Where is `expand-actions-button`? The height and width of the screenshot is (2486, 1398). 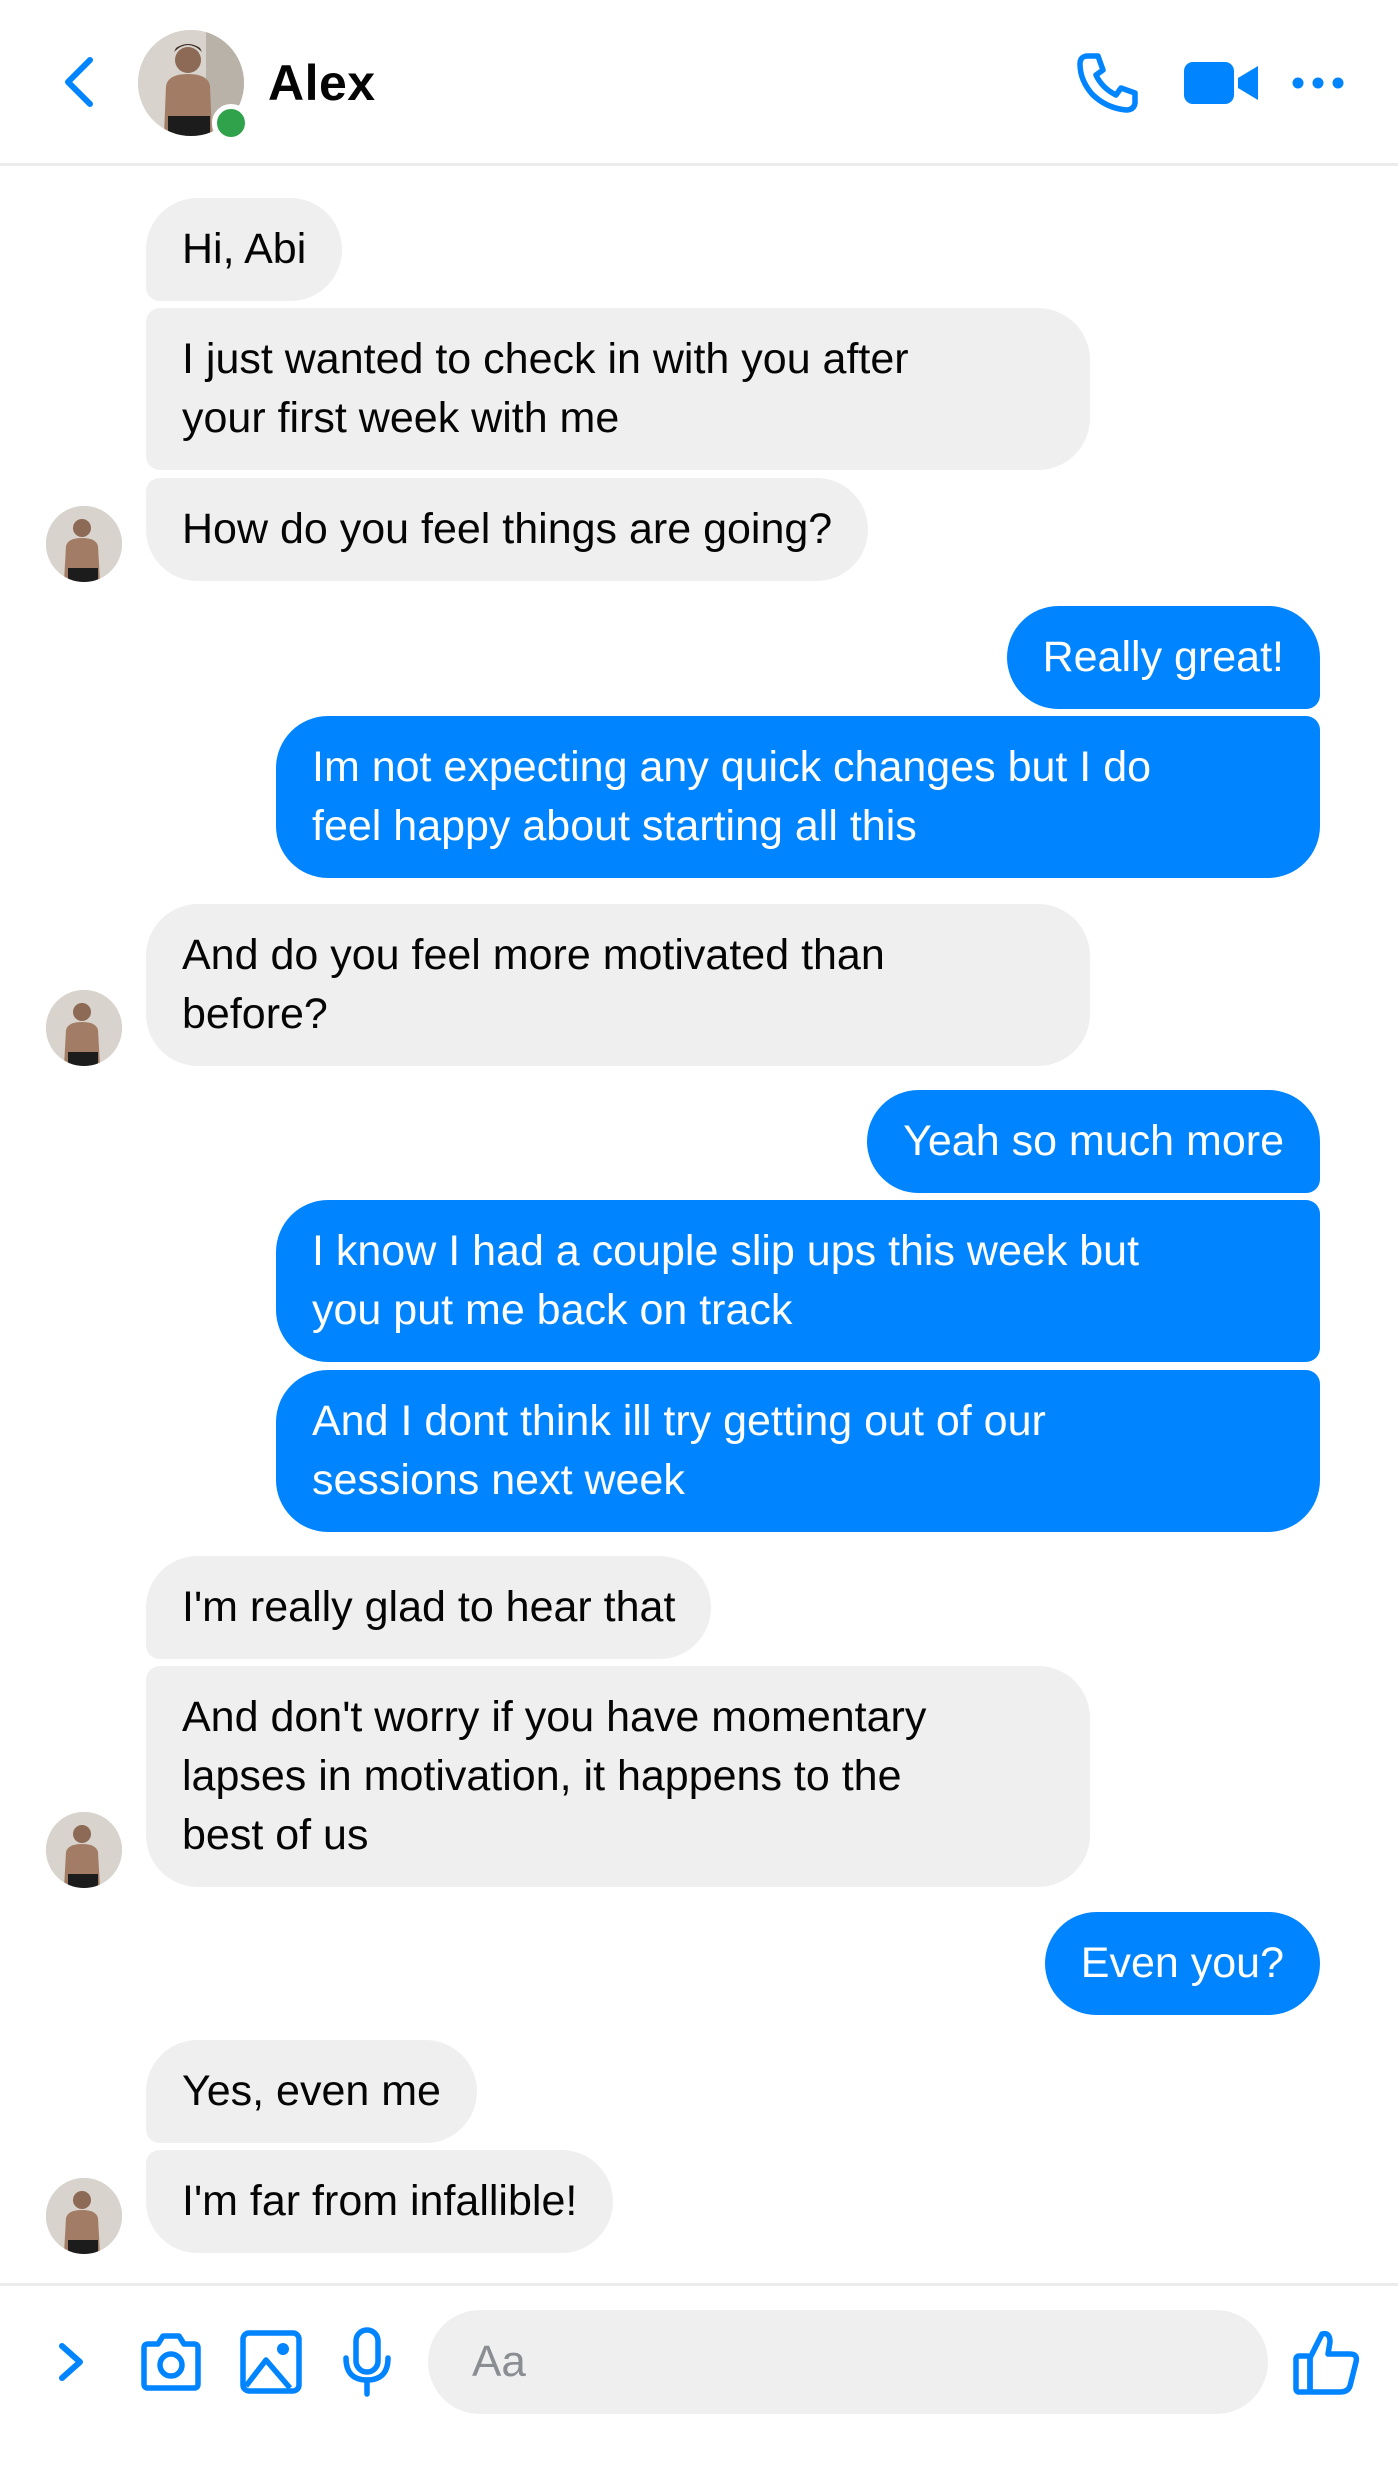
expand-actions-button is located at coordinates (72, 2362).